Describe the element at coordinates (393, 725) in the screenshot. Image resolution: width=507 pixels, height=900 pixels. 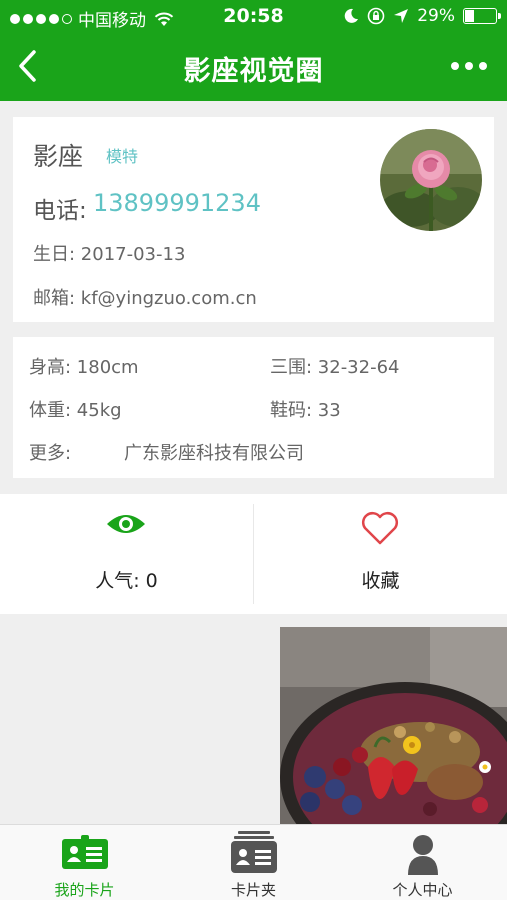
I see `gallery-photo` at that location.